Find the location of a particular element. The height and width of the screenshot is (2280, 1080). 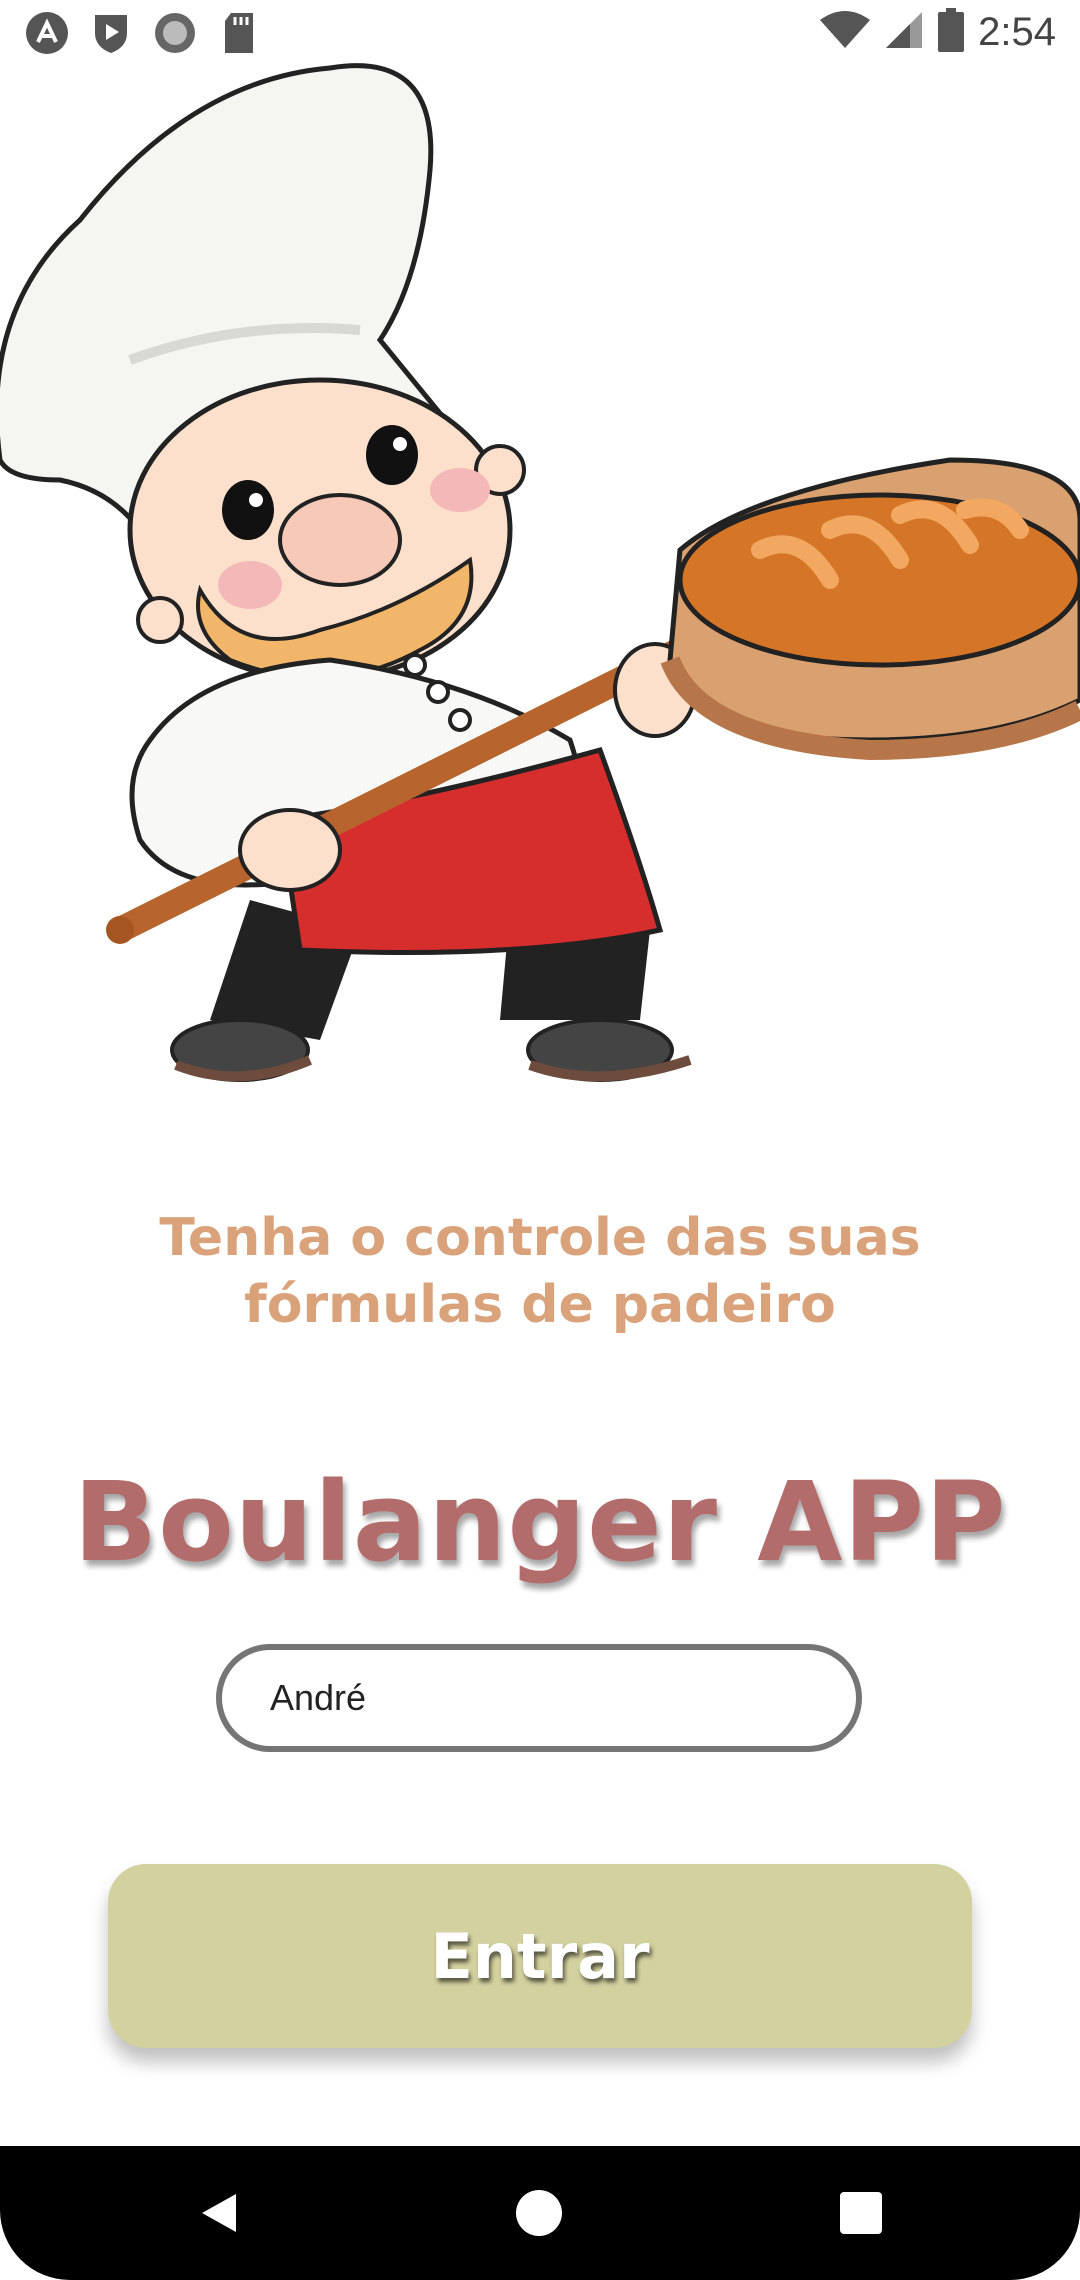

signal-icon is located at coordinates (904, 32).